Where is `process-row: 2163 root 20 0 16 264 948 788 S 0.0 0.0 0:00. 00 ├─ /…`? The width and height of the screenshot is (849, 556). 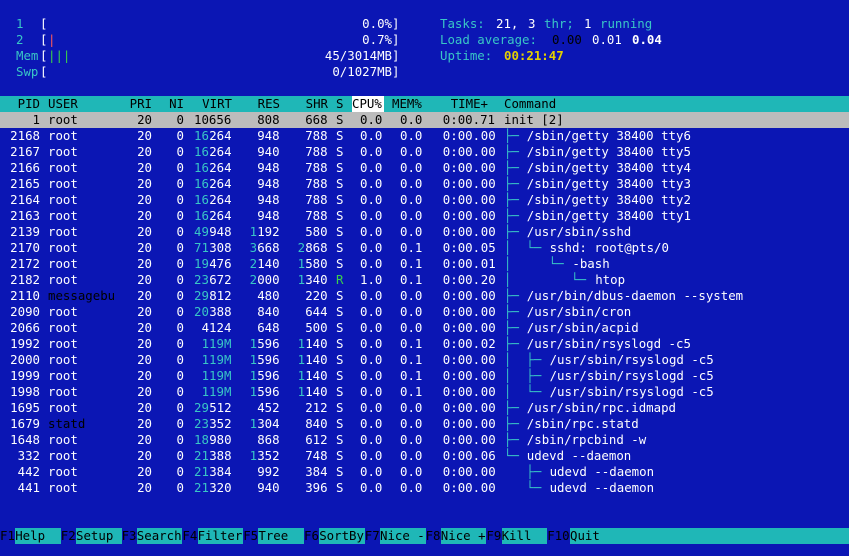
process-row: 2163 root 20 0 16 264 948 788 S 0.0 0.0 0:00. 00 ├─ /… is located at coordinates (424, 216).